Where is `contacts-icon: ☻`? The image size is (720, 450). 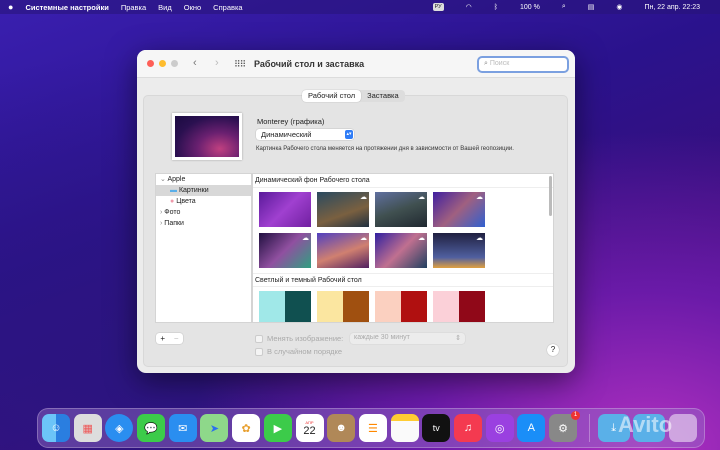 contacts-icon: ☻ is located at coordinates (341, 428).